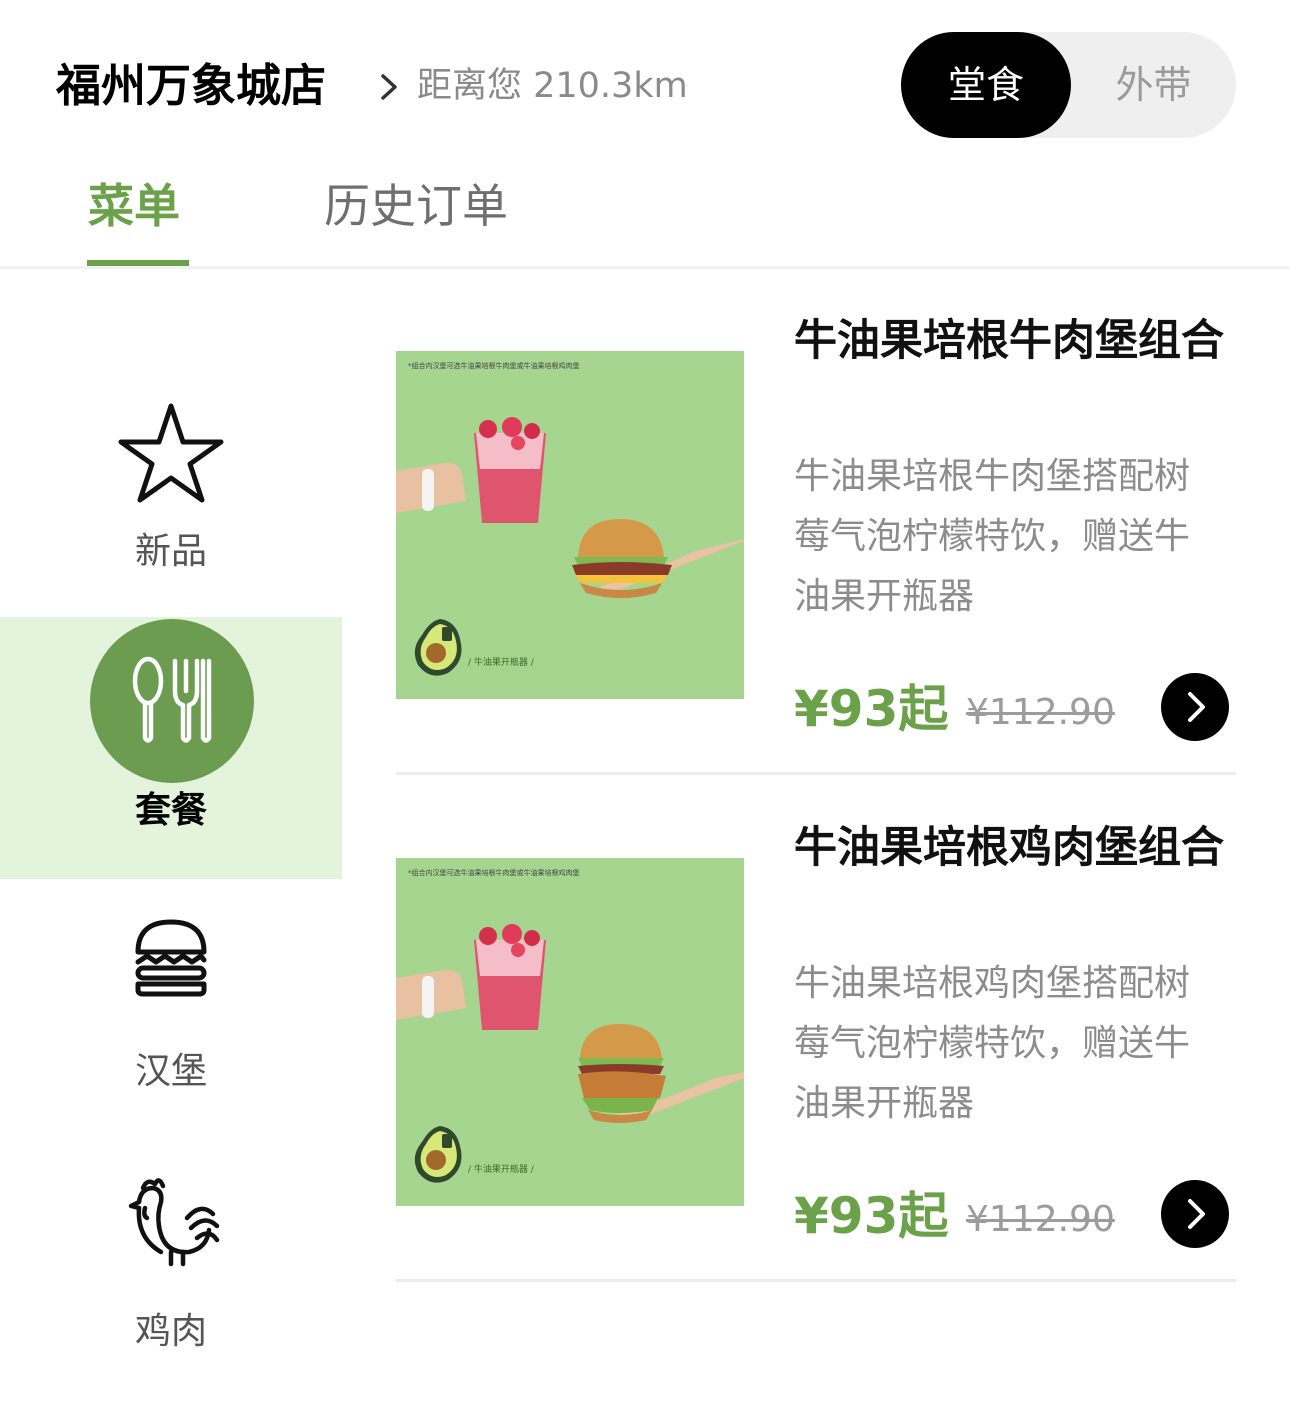 Image resolution: width=1290 pixels, height=1404 pixels. Describe the element at coordinates (170, 1331) in the screenshot. I see `sidebar-item-label: 鸡肉` at that location.